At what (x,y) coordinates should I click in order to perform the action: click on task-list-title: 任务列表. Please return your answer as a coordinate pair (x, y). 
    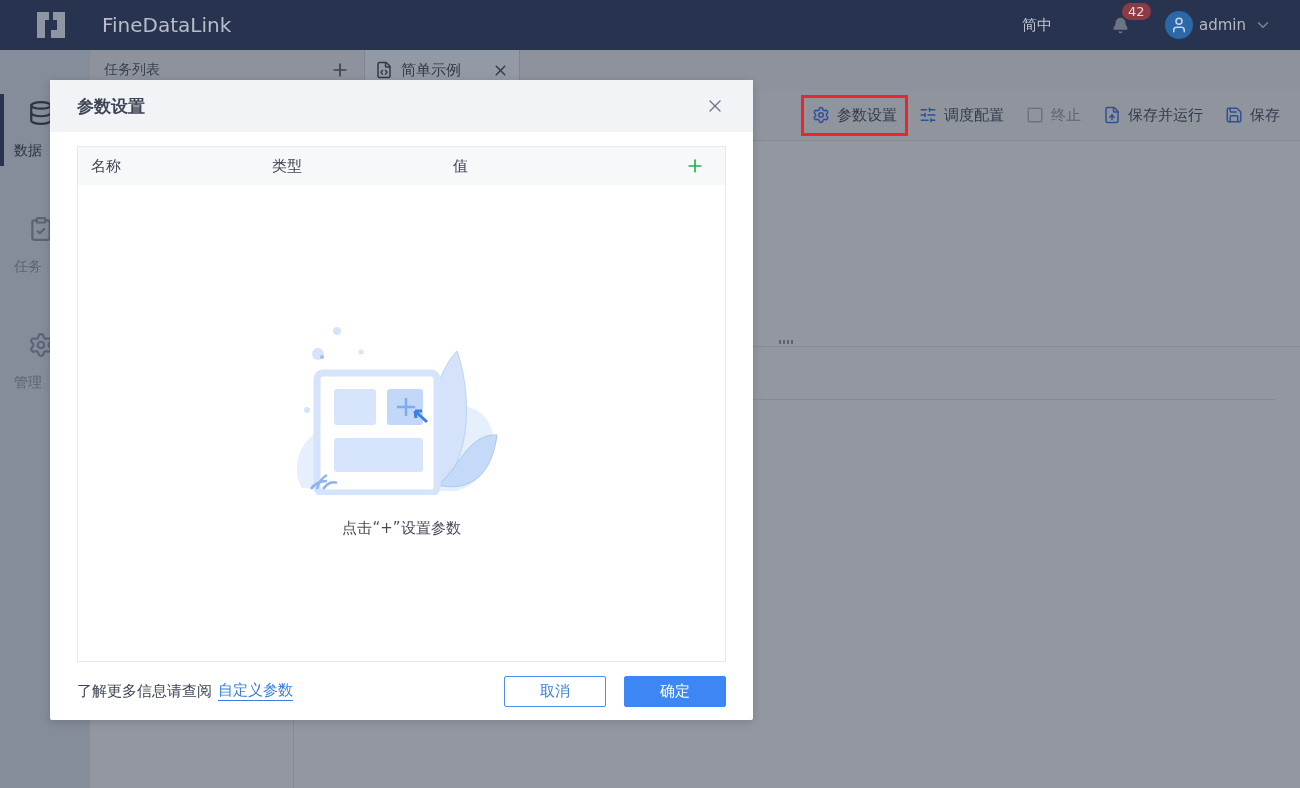
    Looking at the image, I should click on (132, 70).